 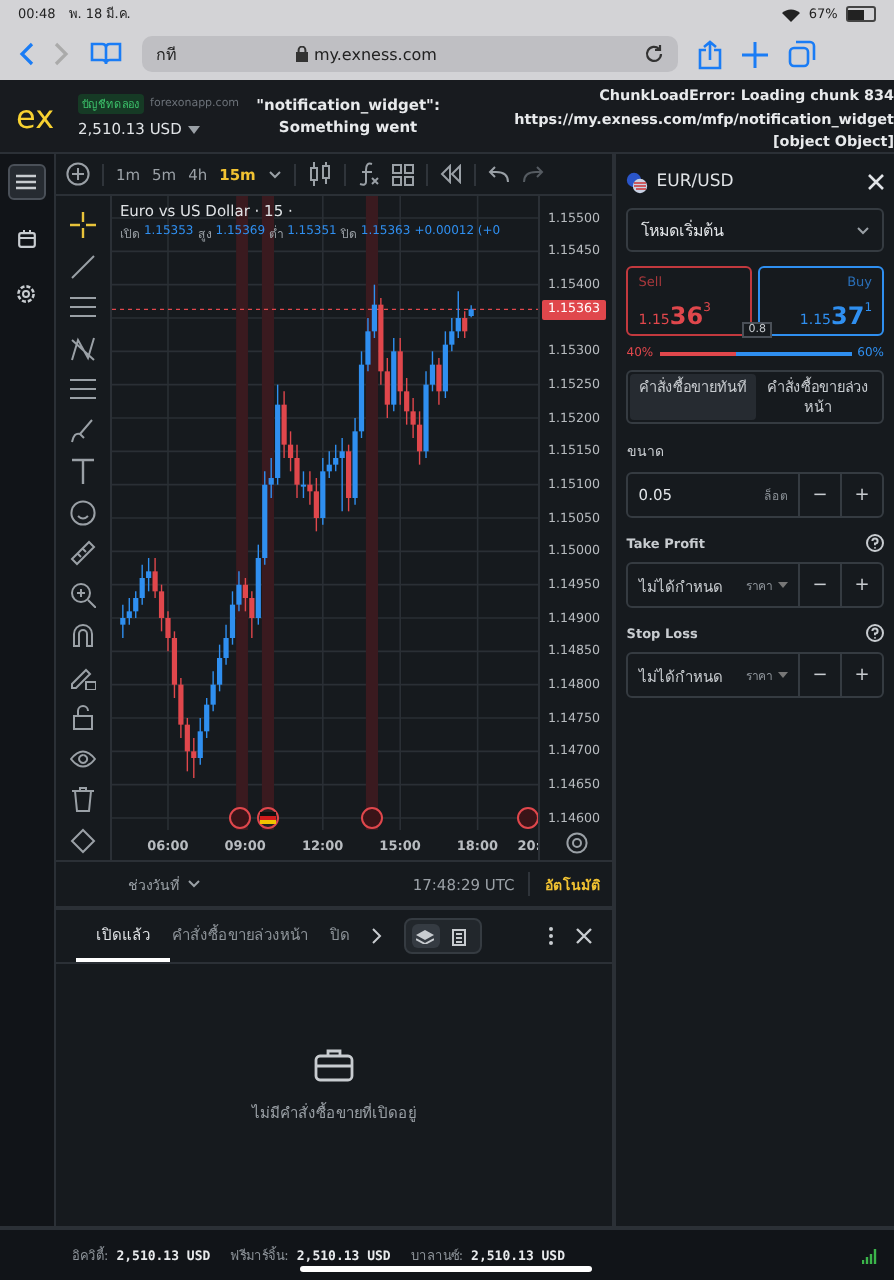 I want to click on layers-tool-icon, so click(x=82, y=840).